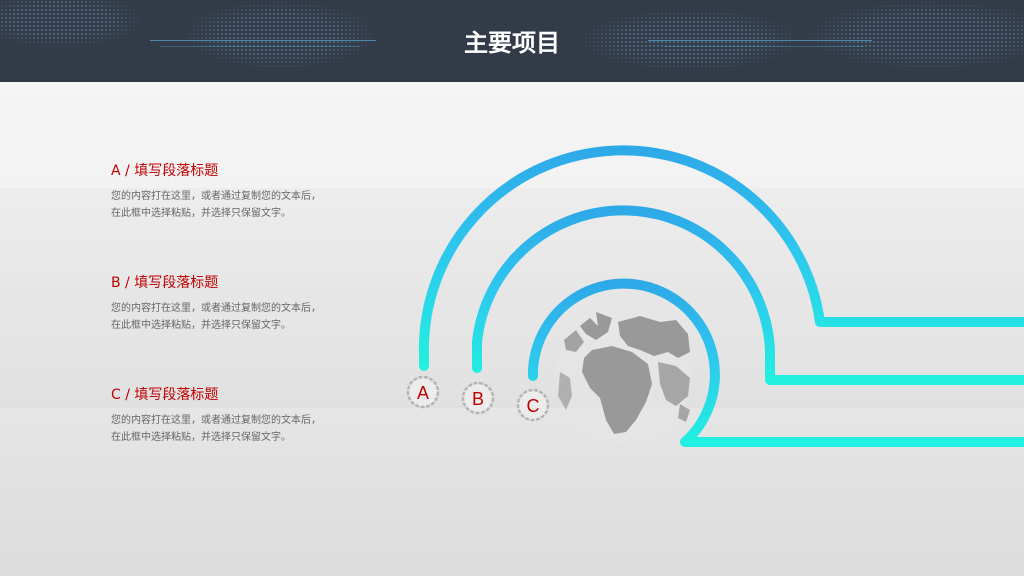  I want to click on badge-letter: C, so click(533, 406).